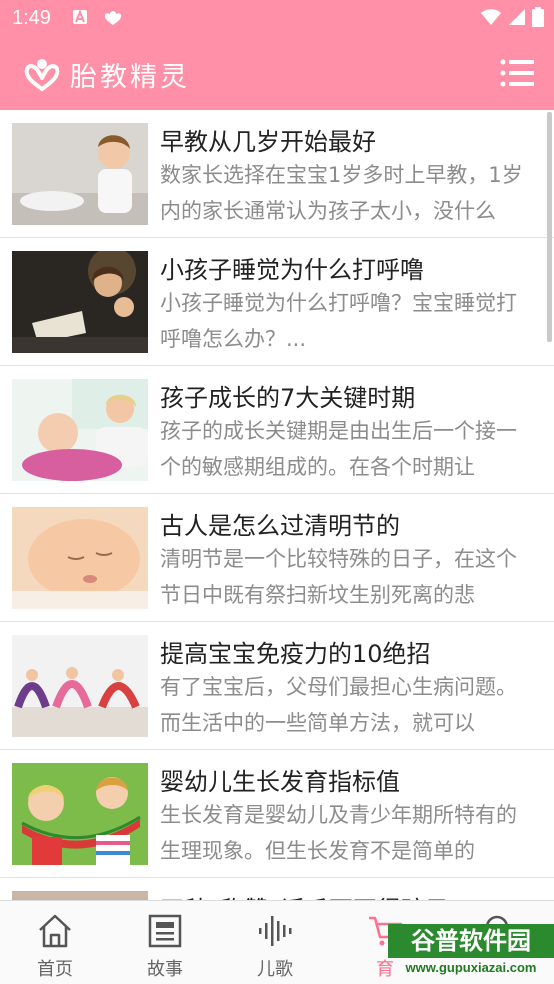 Image resolution: width=554 pixels, height=984 pixels. I want to click on notification-a-icon, so click(80, 19).